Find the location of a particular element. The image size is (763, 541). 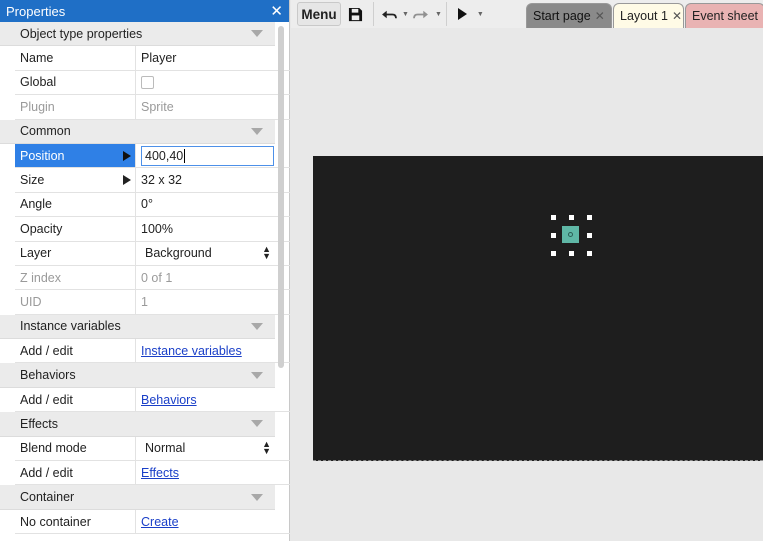

property-row-name: Name Player is located at coordinates (152, 58).